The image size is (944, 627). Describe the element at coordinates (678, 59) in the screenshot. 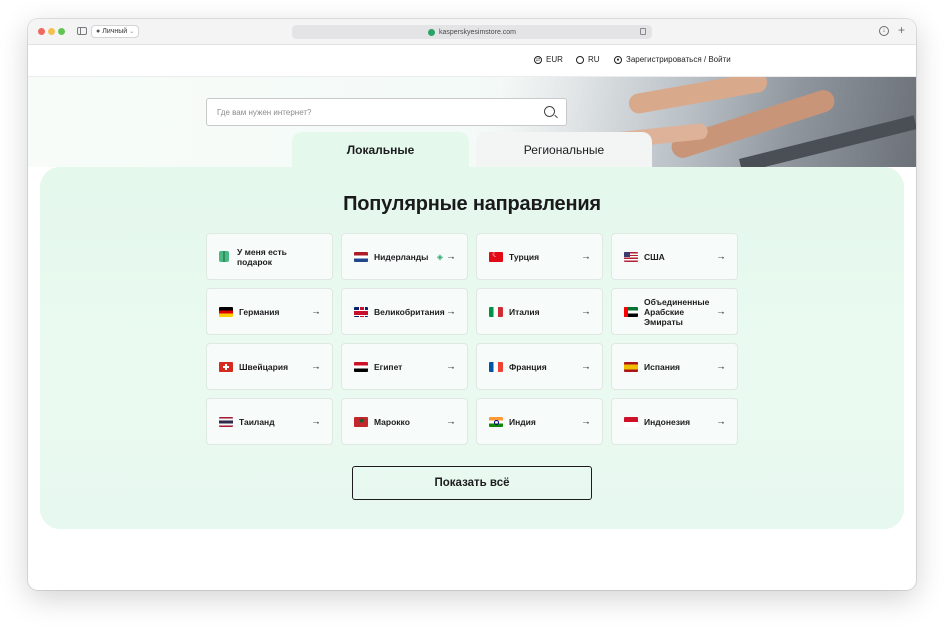

I see `auth-label: Зарегистрироваться / Войти` at that location.